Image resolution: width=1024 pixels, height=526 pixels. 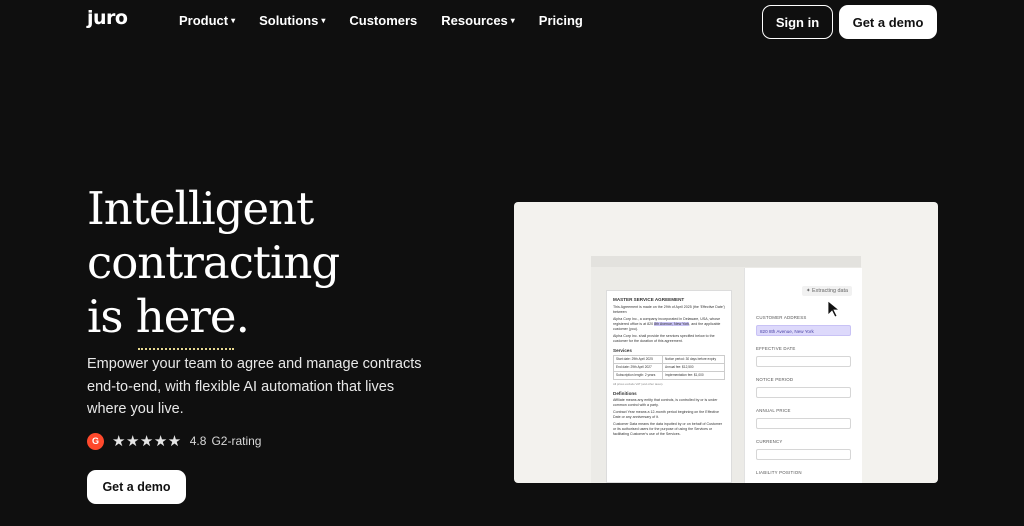 I want to click on star-rating-icon: ★★★★★, so click(x=147, y=441).